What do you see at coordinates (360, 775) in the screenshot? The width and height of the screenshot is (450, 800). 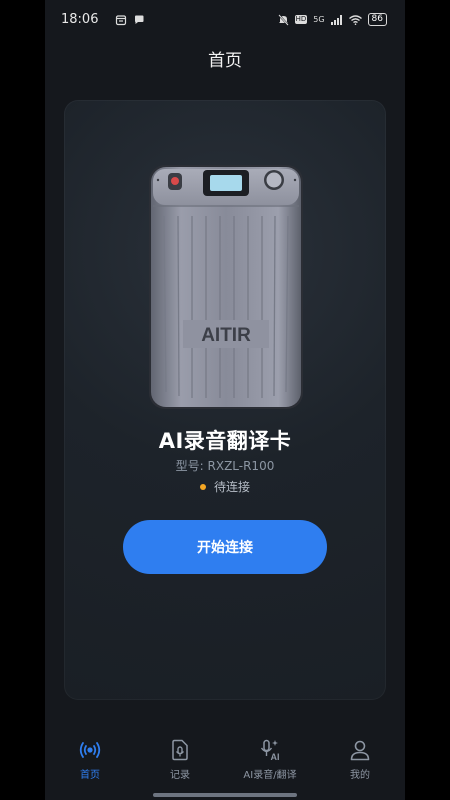 I see `nav-label-profile: 我的` at bounding box center [360, 775].